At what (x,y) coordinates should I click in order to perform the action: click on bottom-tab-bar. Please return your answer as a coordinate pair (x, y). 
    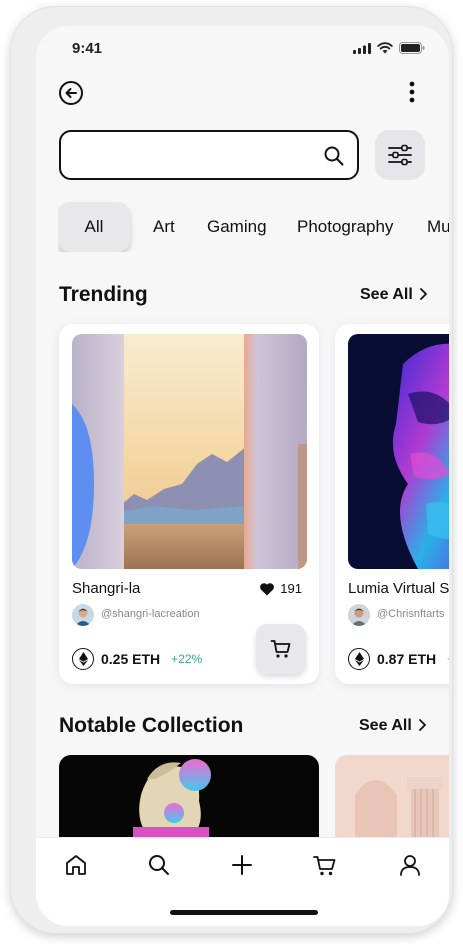
    Looking at the image, I should click on (242, 881).